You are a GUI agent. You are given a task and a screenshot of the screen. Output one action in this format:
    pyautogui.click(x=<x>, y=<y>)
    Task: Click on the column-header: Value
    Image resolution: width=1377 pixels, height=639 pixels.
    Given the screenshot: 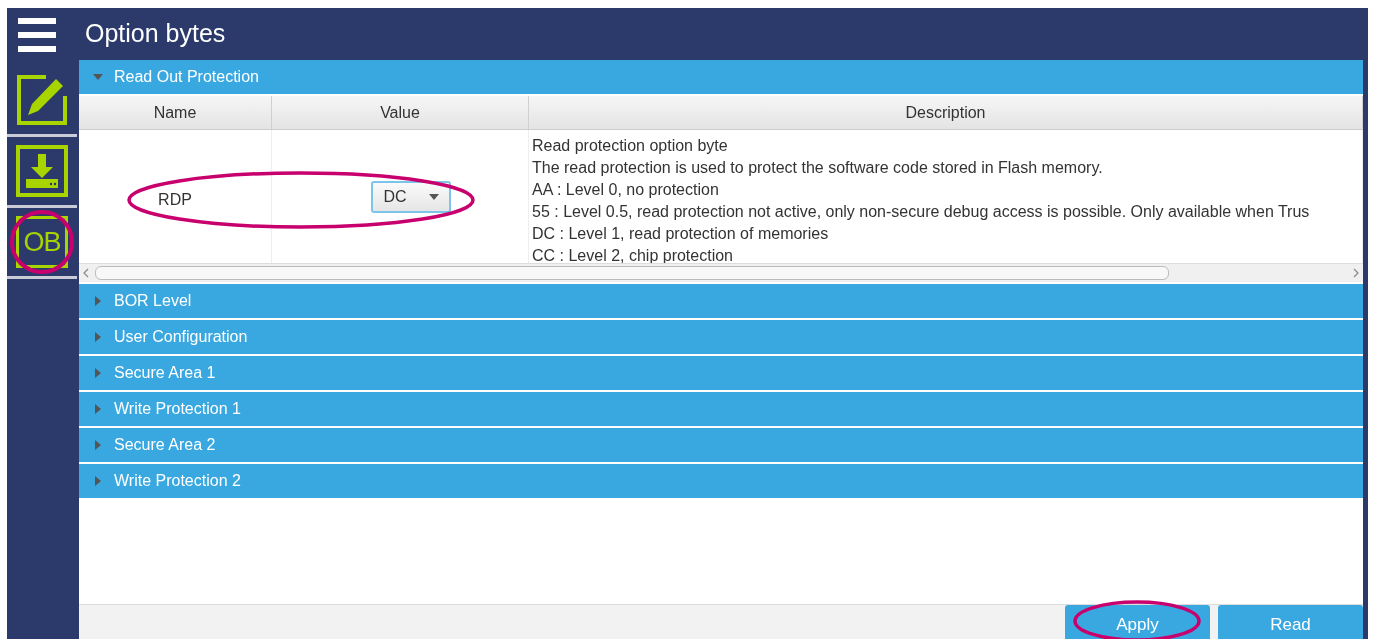 What is the action you would take?
    pyautogui.click(x=400, y=112)
    